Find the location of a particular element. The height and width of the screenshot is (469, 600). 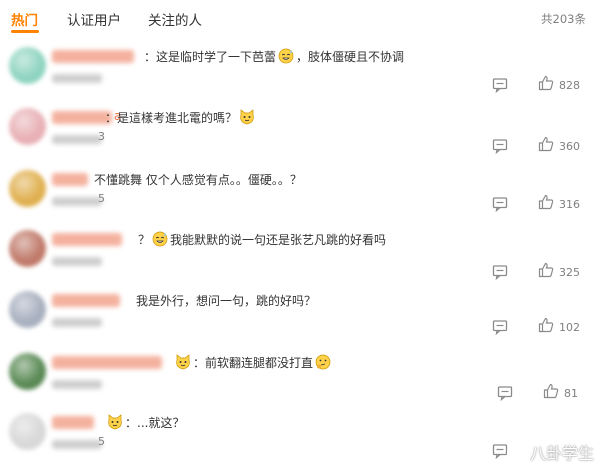

comment-text-before: ：是這樣考進北電的嗎？ is located at coordinates (171, 118).